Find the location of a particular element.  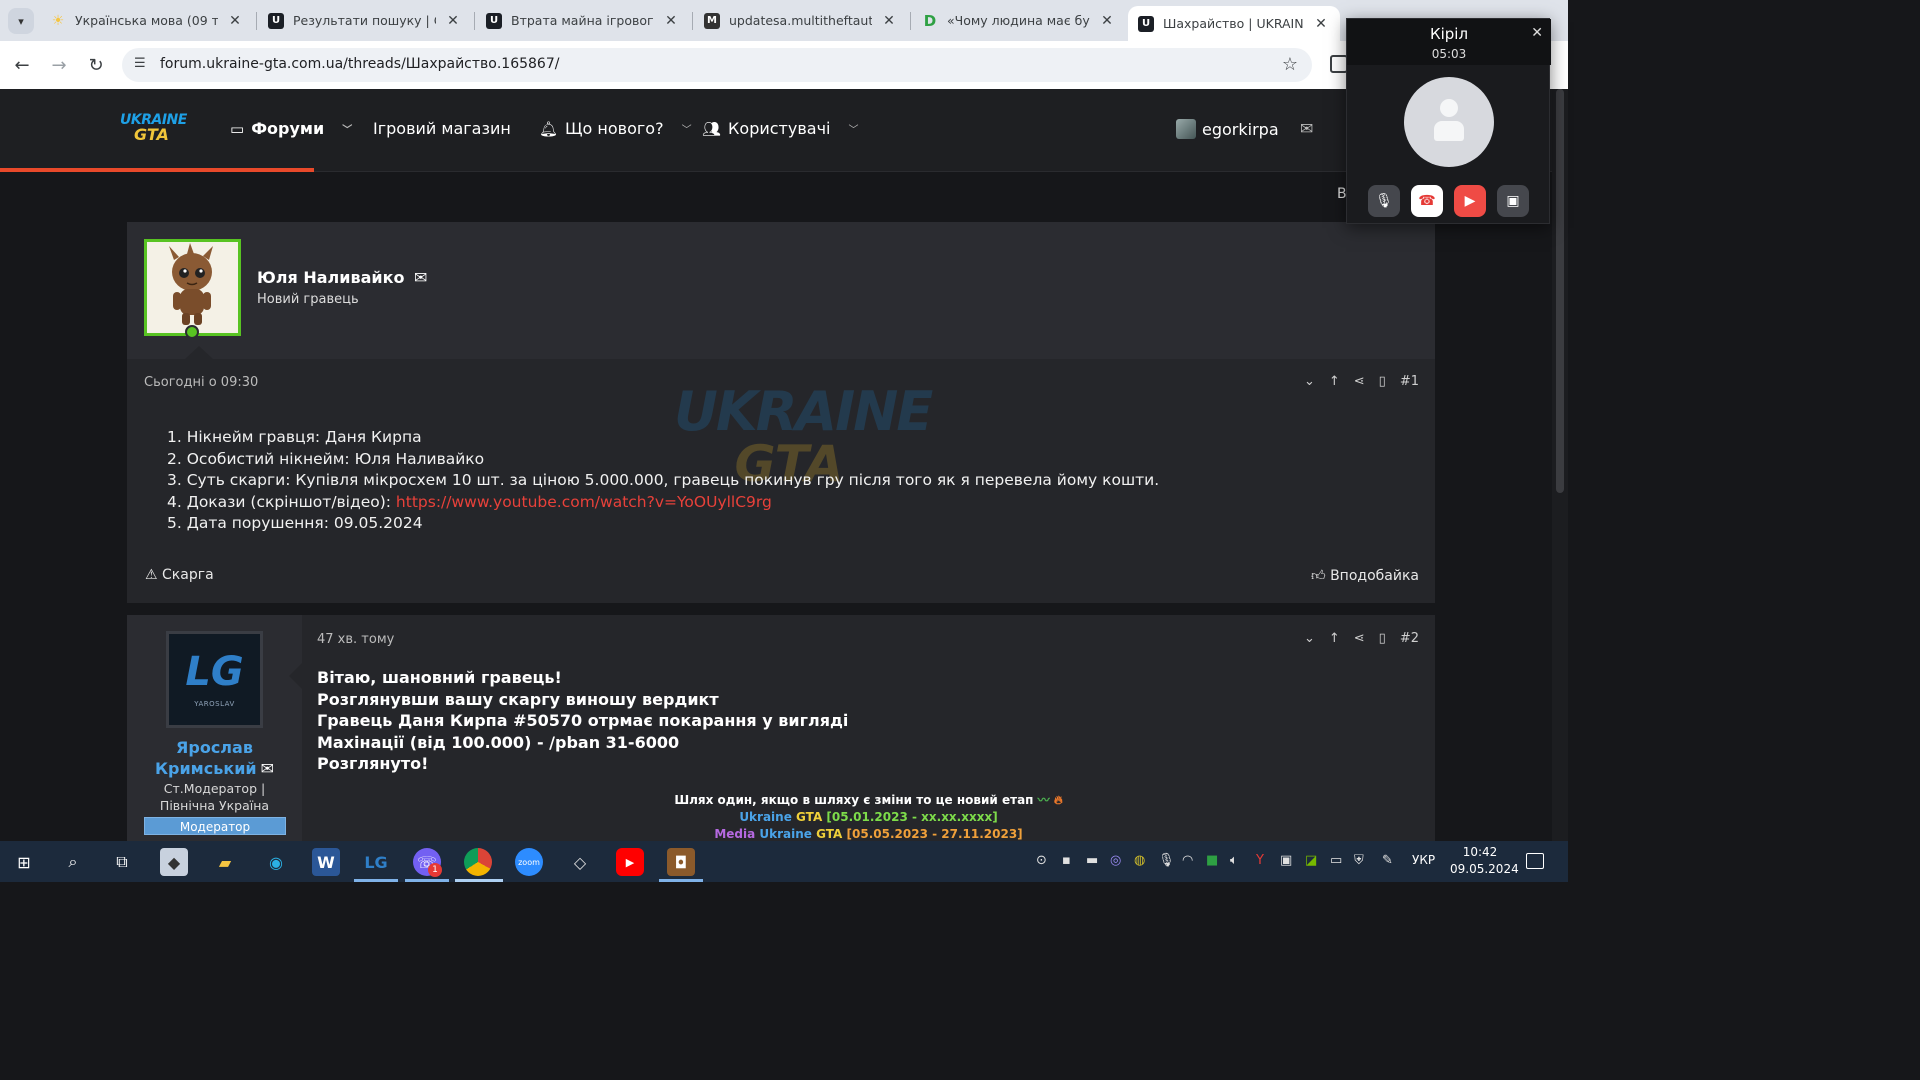

language-indicator: УКР is located at coordinates (1423, 860).